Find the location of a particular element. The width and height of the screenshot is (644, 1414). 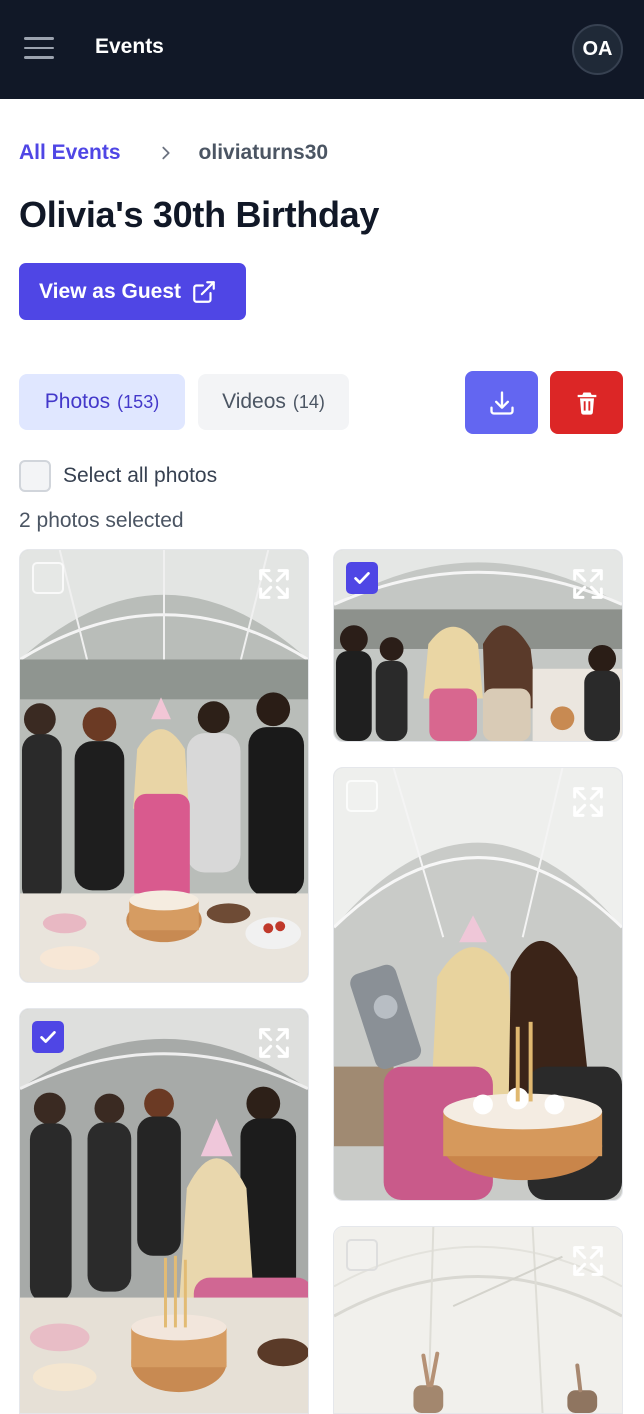

hamburger-menu-icon is located at coordinates (39, 49).